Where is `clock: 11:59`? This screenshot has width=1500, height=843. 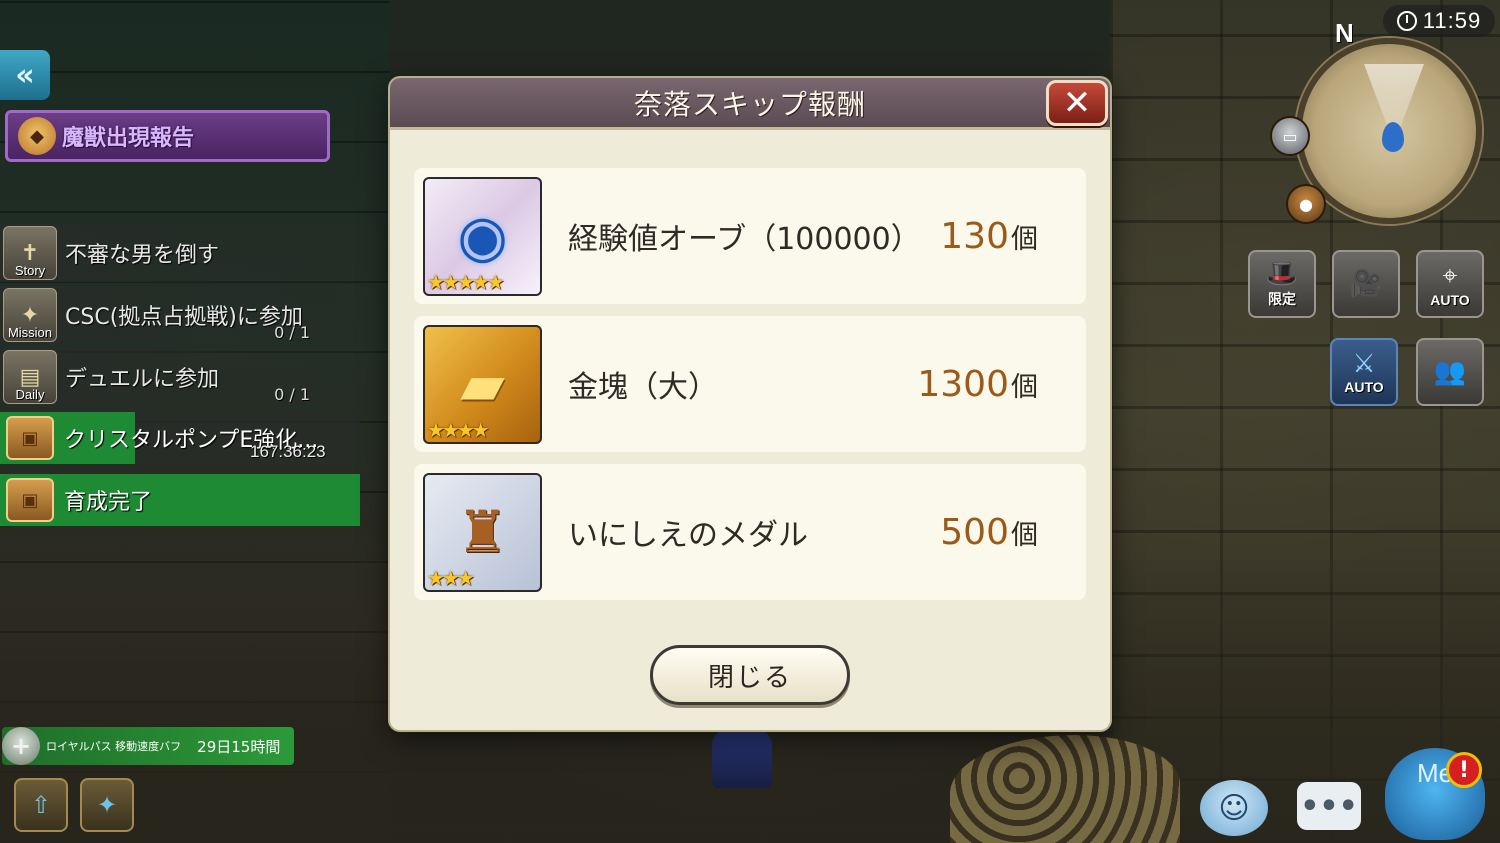 clock: 11:59 is located at coordinates (1439, 21).